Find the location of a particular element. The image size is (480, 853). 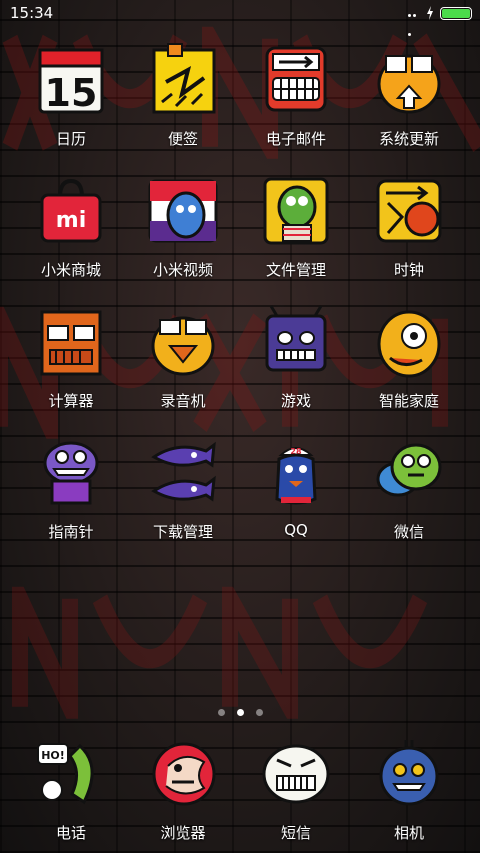

dock-phone: HO! 电话 is located at coordinates (71, 792).